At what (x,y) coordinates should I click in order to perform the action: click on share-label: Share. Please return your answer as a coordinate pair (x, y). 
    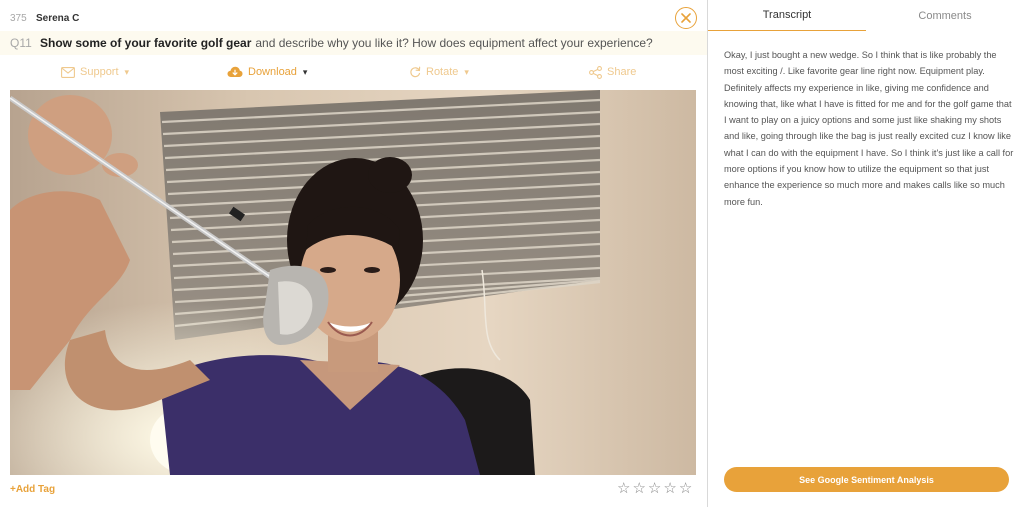
    Looking at the image, I should click on (622, 72).